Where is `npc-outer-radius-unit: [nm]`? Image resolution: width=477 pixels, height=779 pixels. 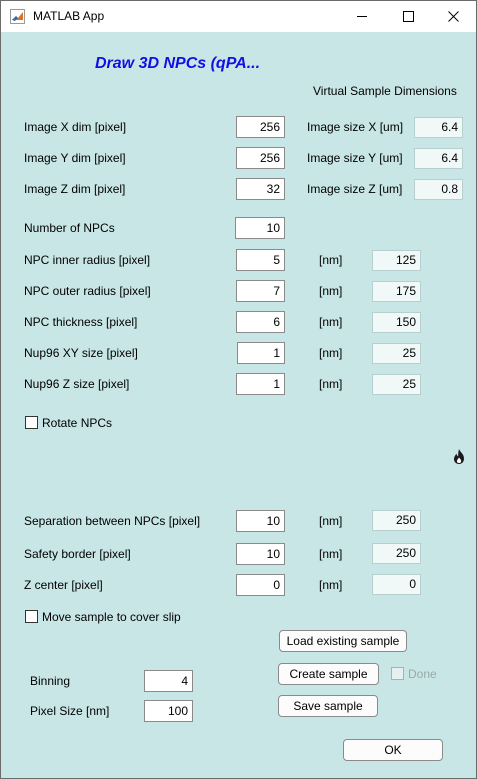
npc-outer-radius-unit: [nm] is located at coordinates (331, 291).